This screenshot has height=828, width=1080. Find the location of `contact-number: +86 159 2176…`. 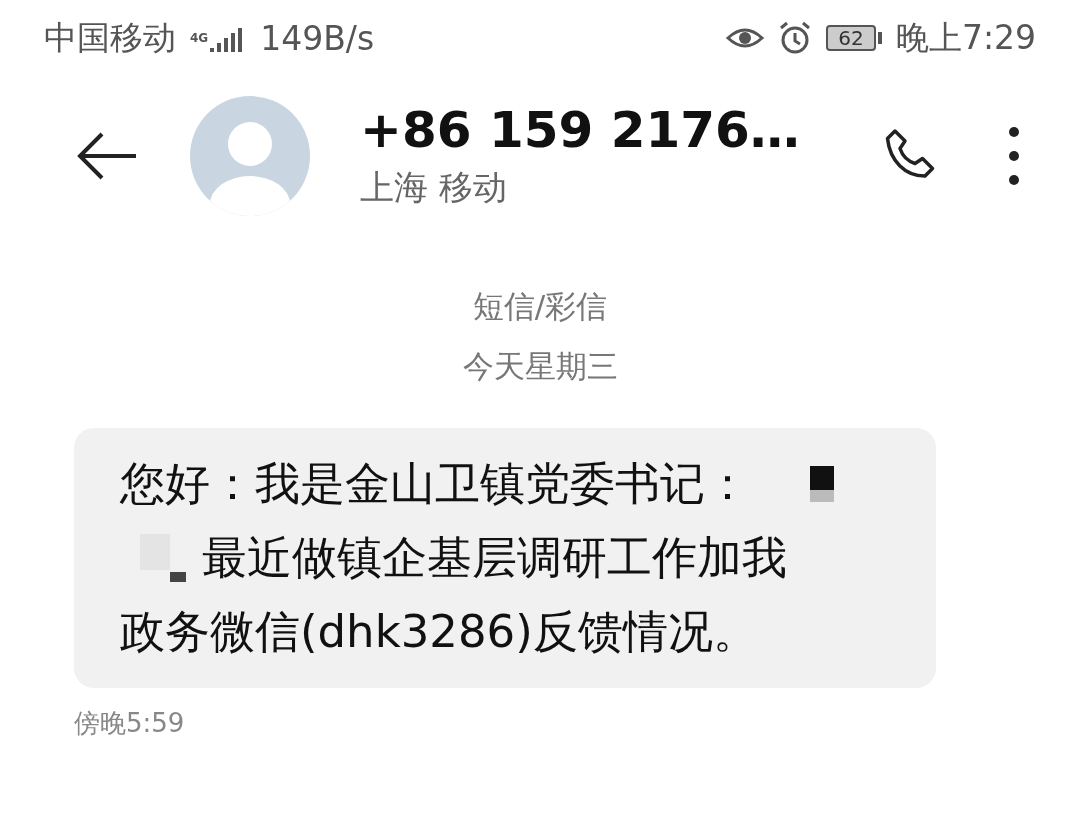

contact-number: +86 159 2176… is located at coordinates (580, 130).